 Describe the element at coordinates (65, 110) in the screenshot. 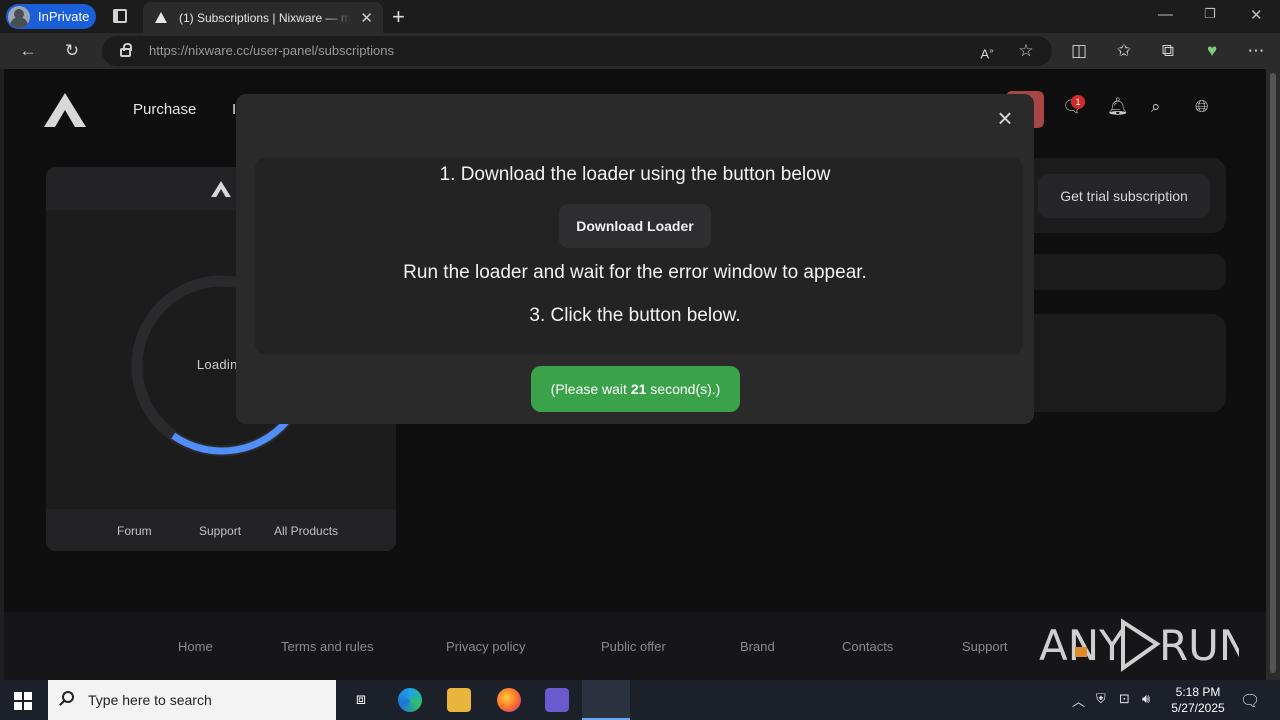

I see `nixware-logo-icon` at that location.